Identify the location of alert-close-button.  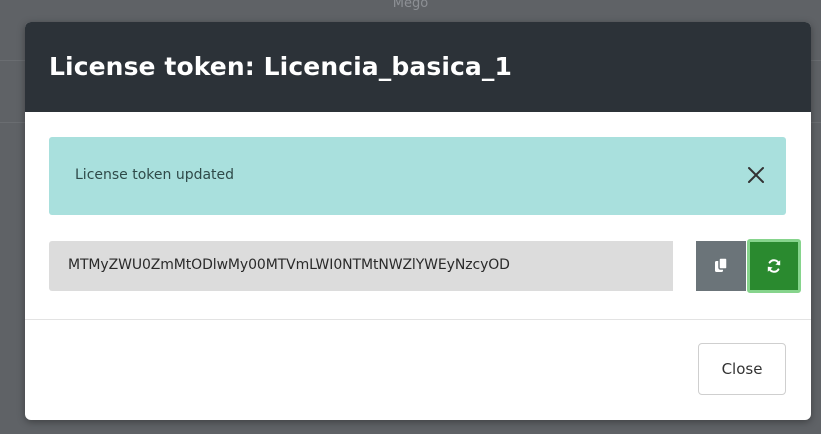
(756, 175).